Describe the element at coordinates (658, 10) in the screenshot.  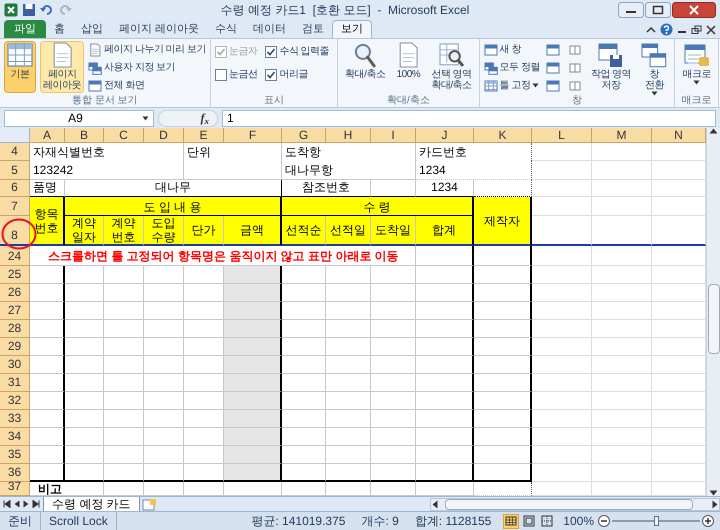
I see `maximize-icon` at that location.